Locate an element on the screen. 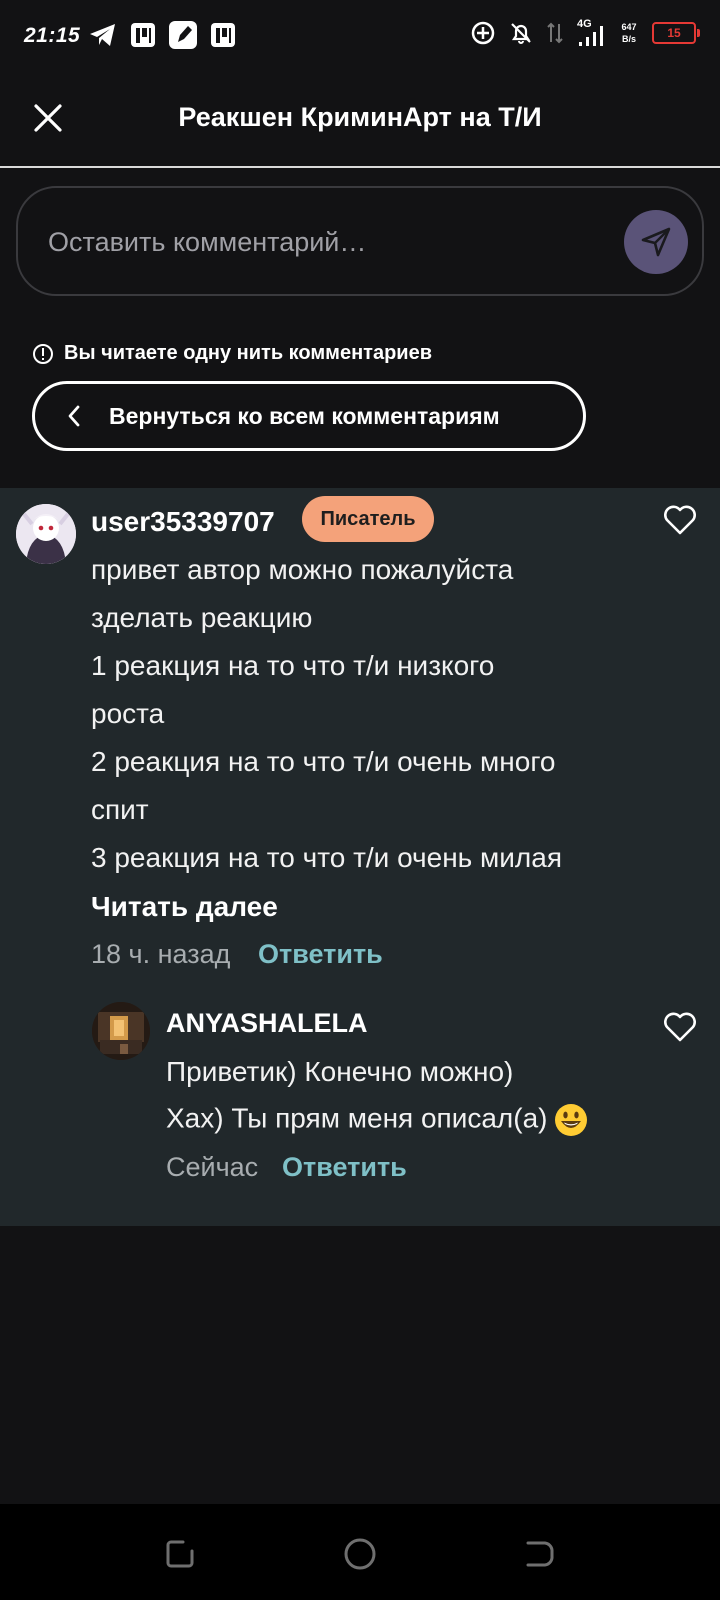 The image size is (720, 1600). send-button is located at coordinates (656, 242).